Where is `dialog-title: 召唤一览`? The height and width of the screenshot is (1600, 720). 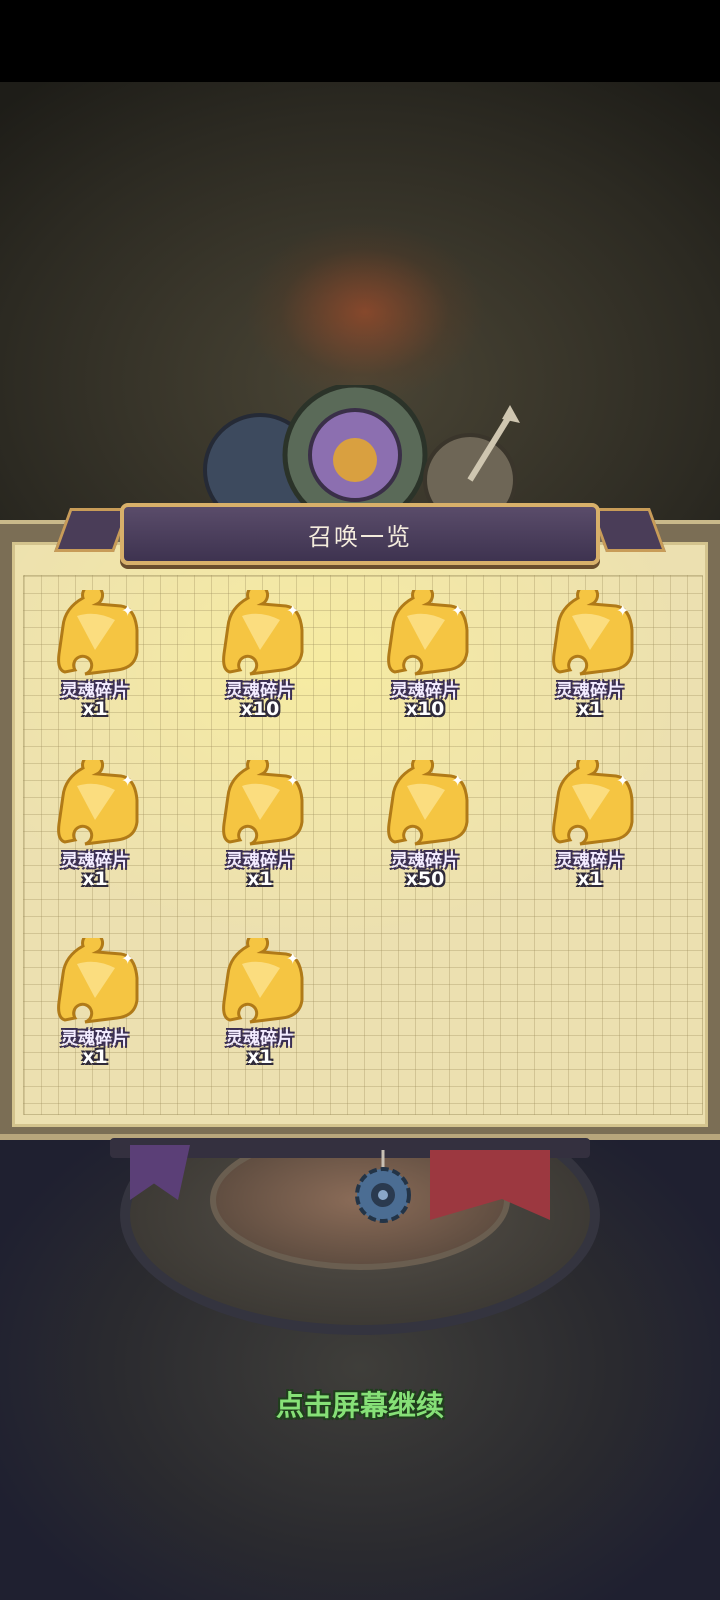 dialog-title: 召唤一览 is located at coordinates (360, 536).